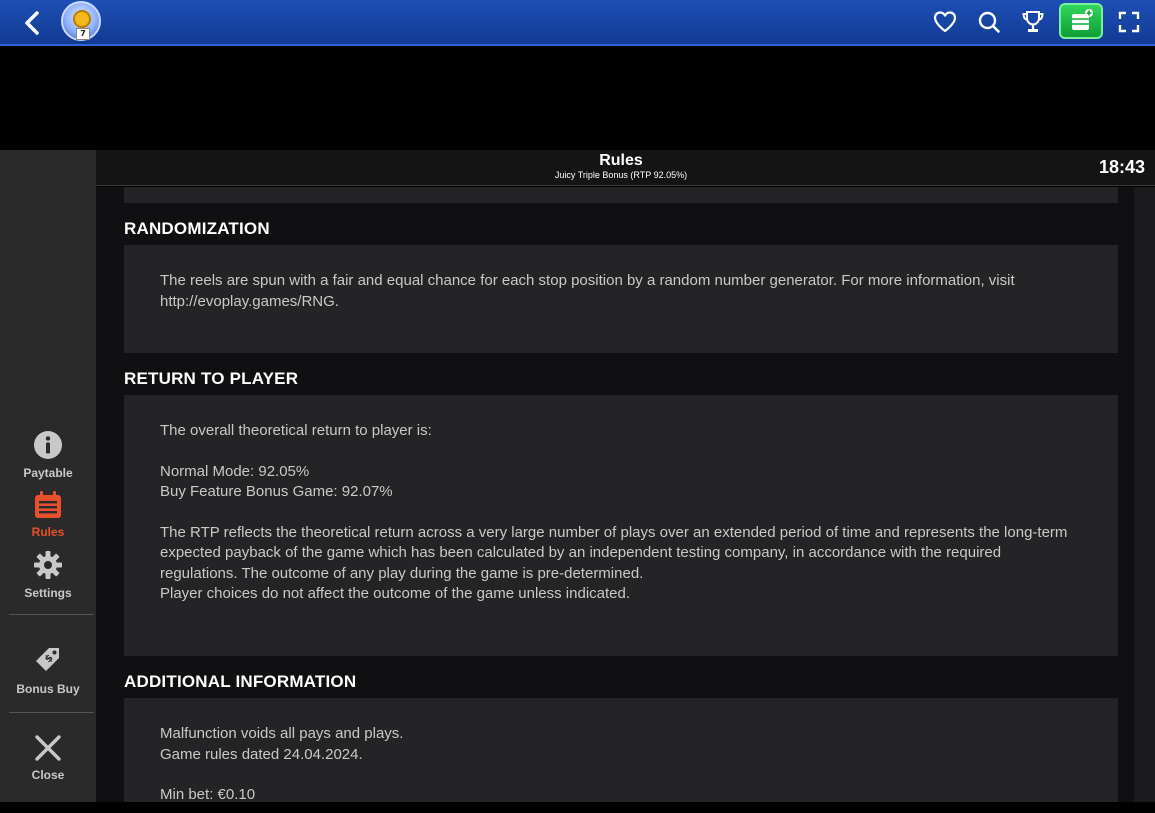 The image size is (1155, 813). I want to click on favorite-button, so click(945, 22).